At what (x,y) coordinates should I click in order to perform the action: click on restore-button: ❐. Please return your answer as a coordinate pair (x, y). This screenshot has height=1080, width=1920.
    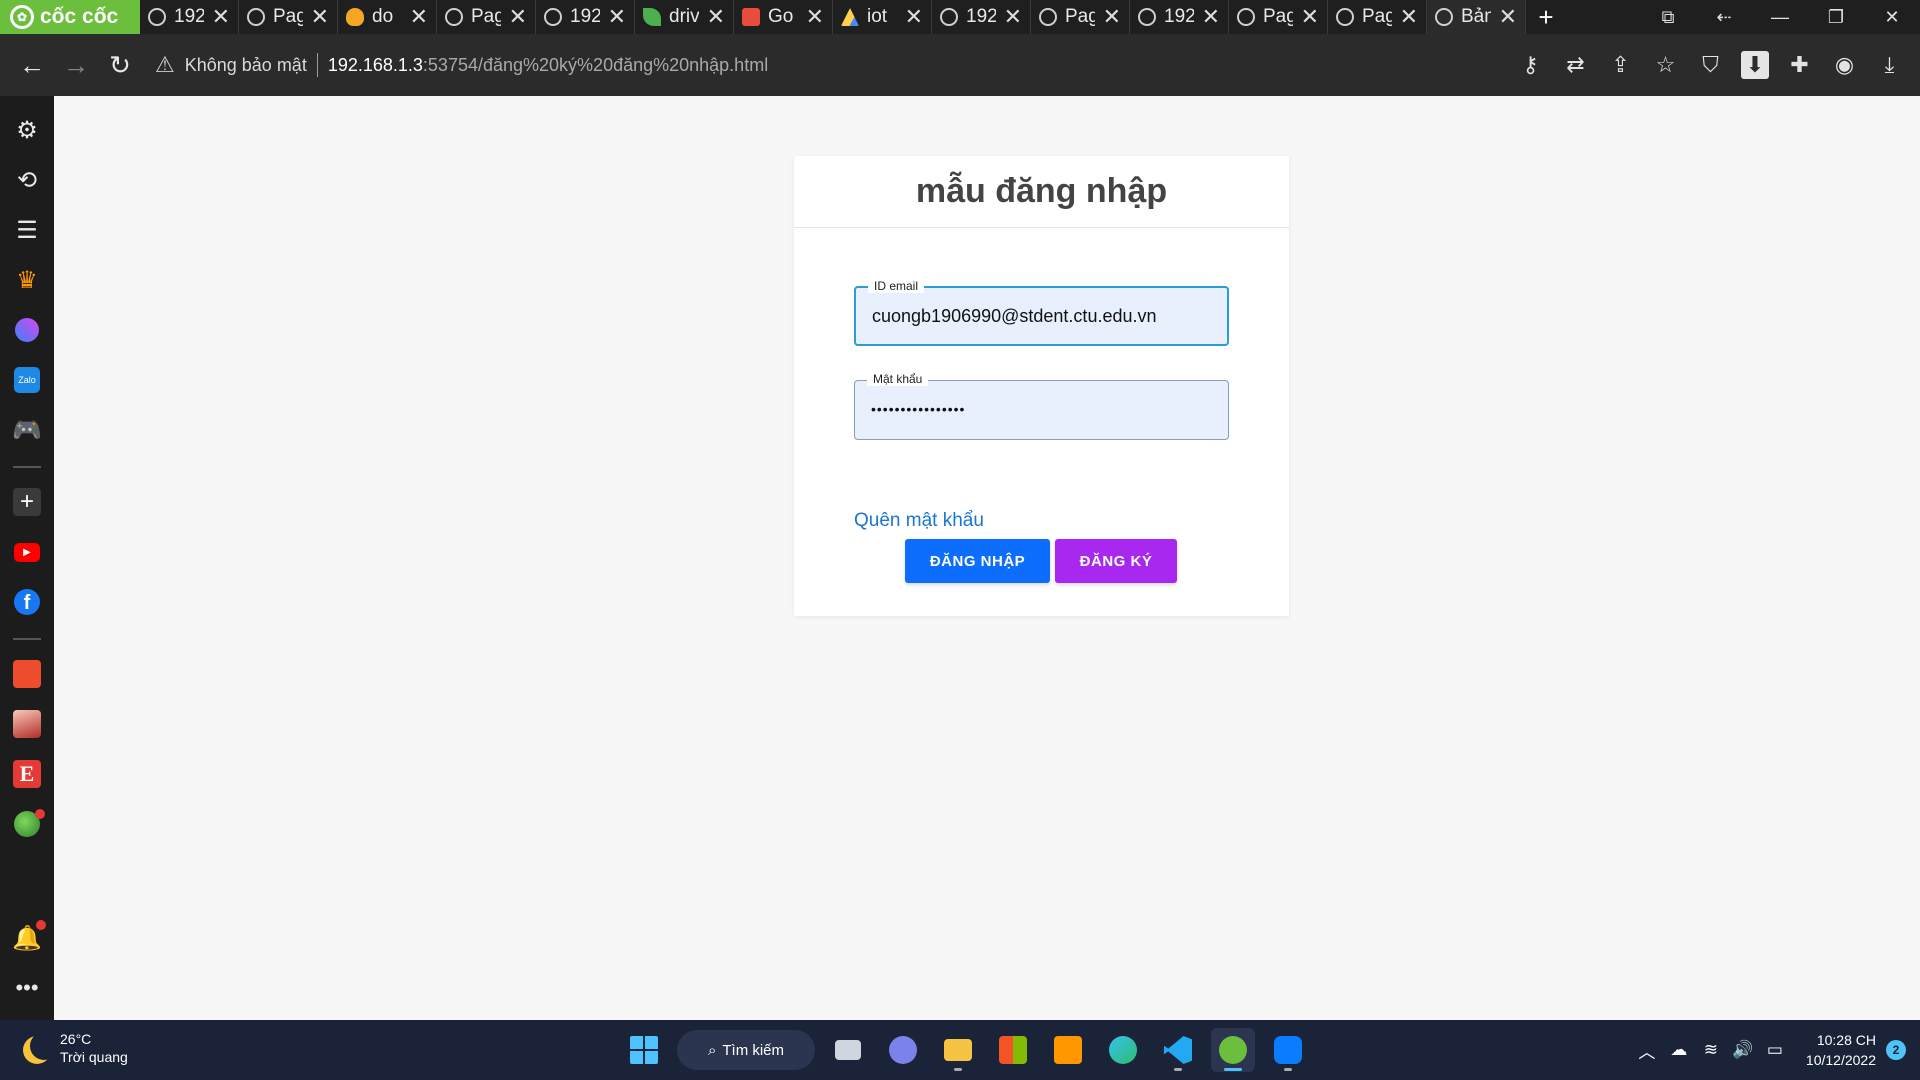
    Looking at the image, I should click on (1836, 17).